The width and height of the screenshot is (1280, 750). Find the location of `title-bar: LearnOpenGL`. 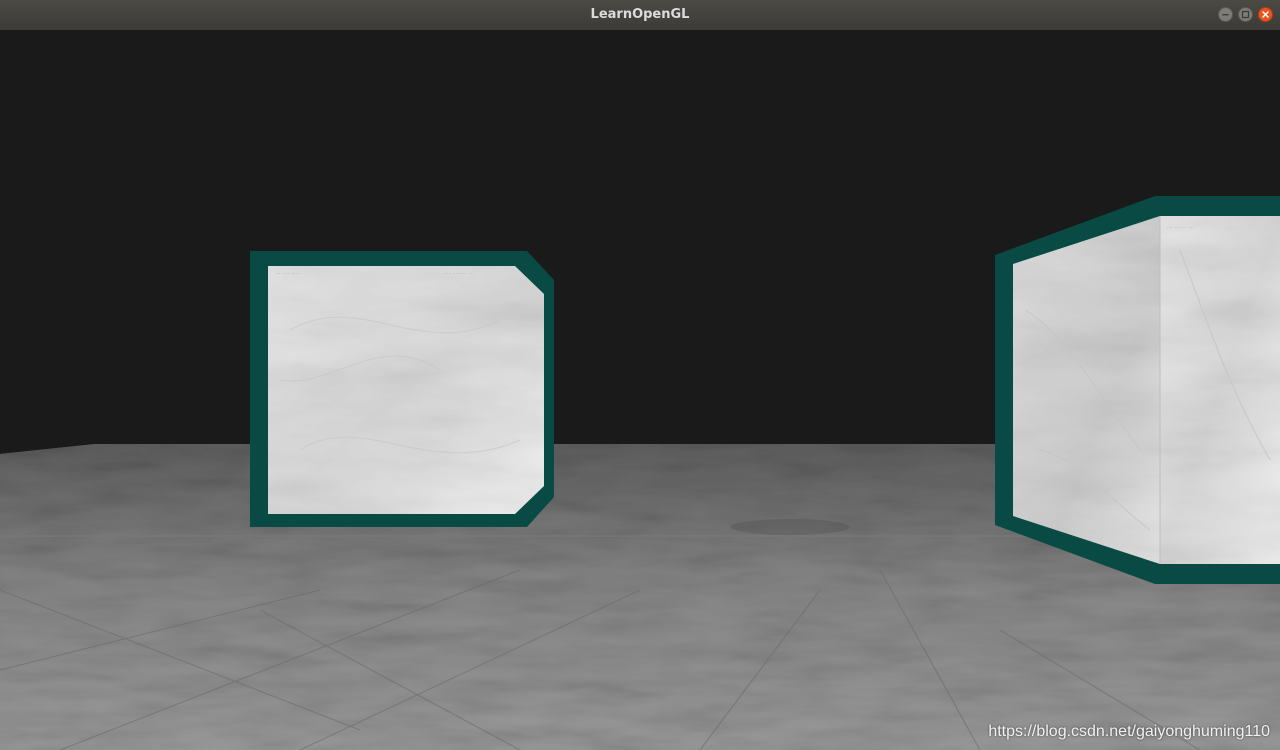

title-bar: LearnOpenGL is located at coordinates (640, 15).